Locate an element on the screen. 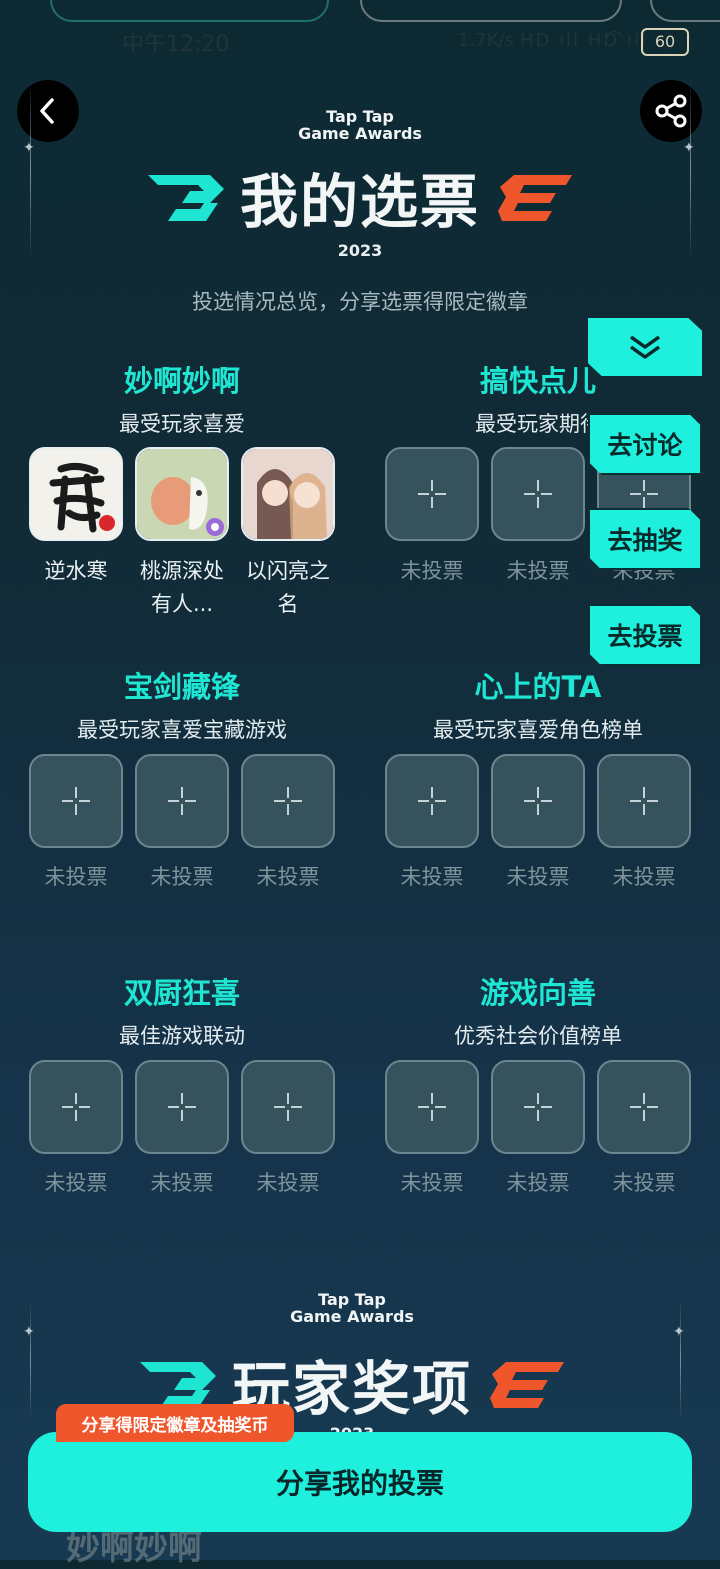 Image resolution: width=720 pixels, height=1569 pixels. status-time: 中午12:20 is located at coordinates (176, 44).